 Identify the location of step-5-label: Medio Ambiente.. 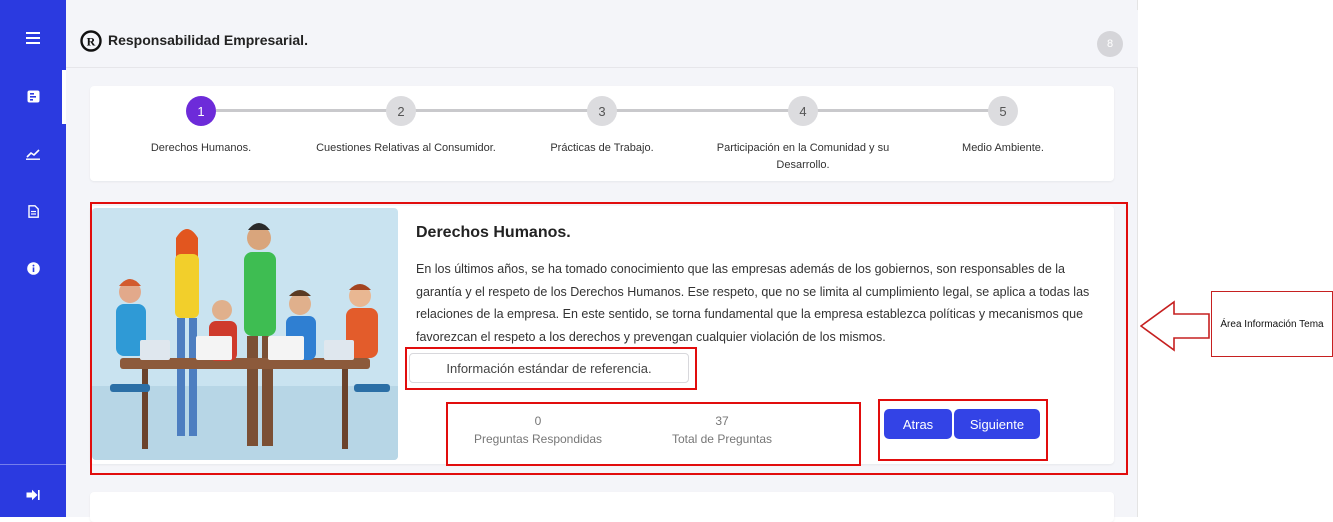
(1003, 148).